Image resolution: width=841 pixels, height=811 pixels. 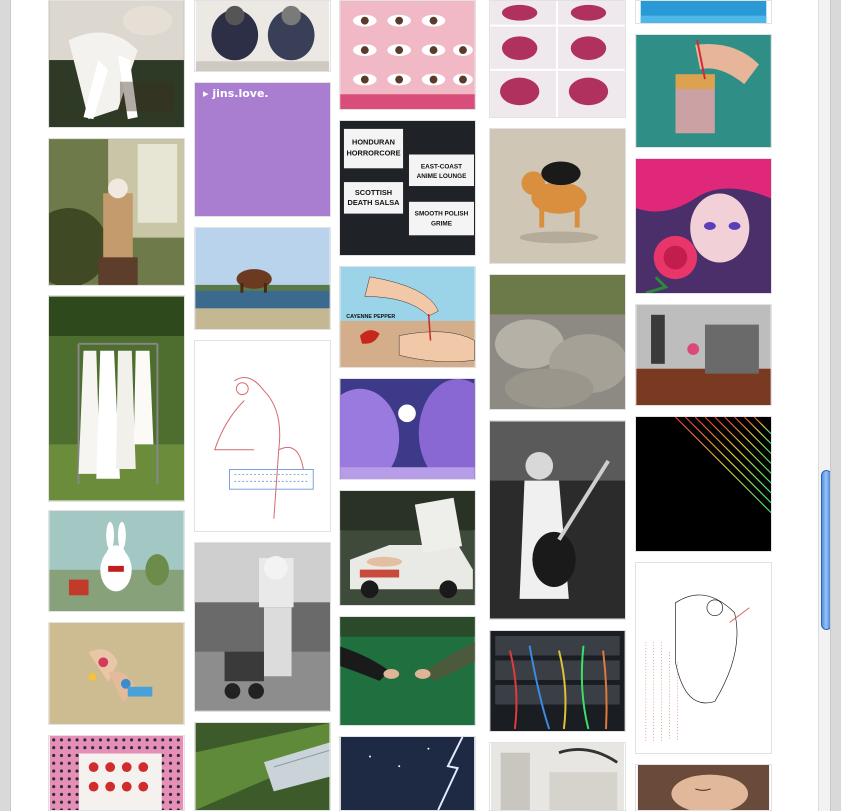 I want to click on image-tile-red-line-drawing, so click(x=262, y=436).